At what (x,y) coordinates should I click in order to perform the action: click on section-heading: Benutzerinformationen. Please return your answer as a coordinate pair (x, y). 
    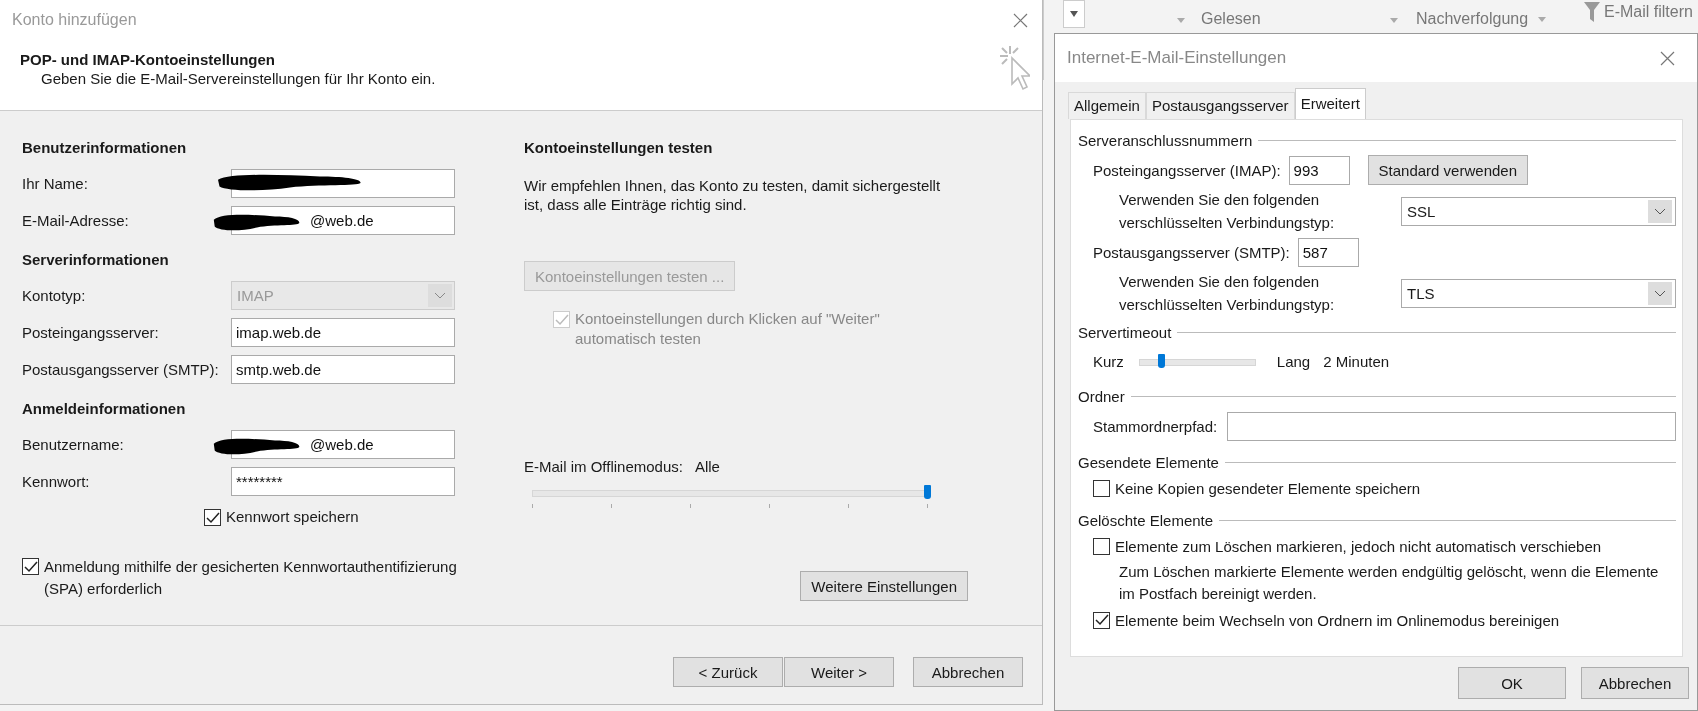
    Looking at the image, I should click on (105, 148).